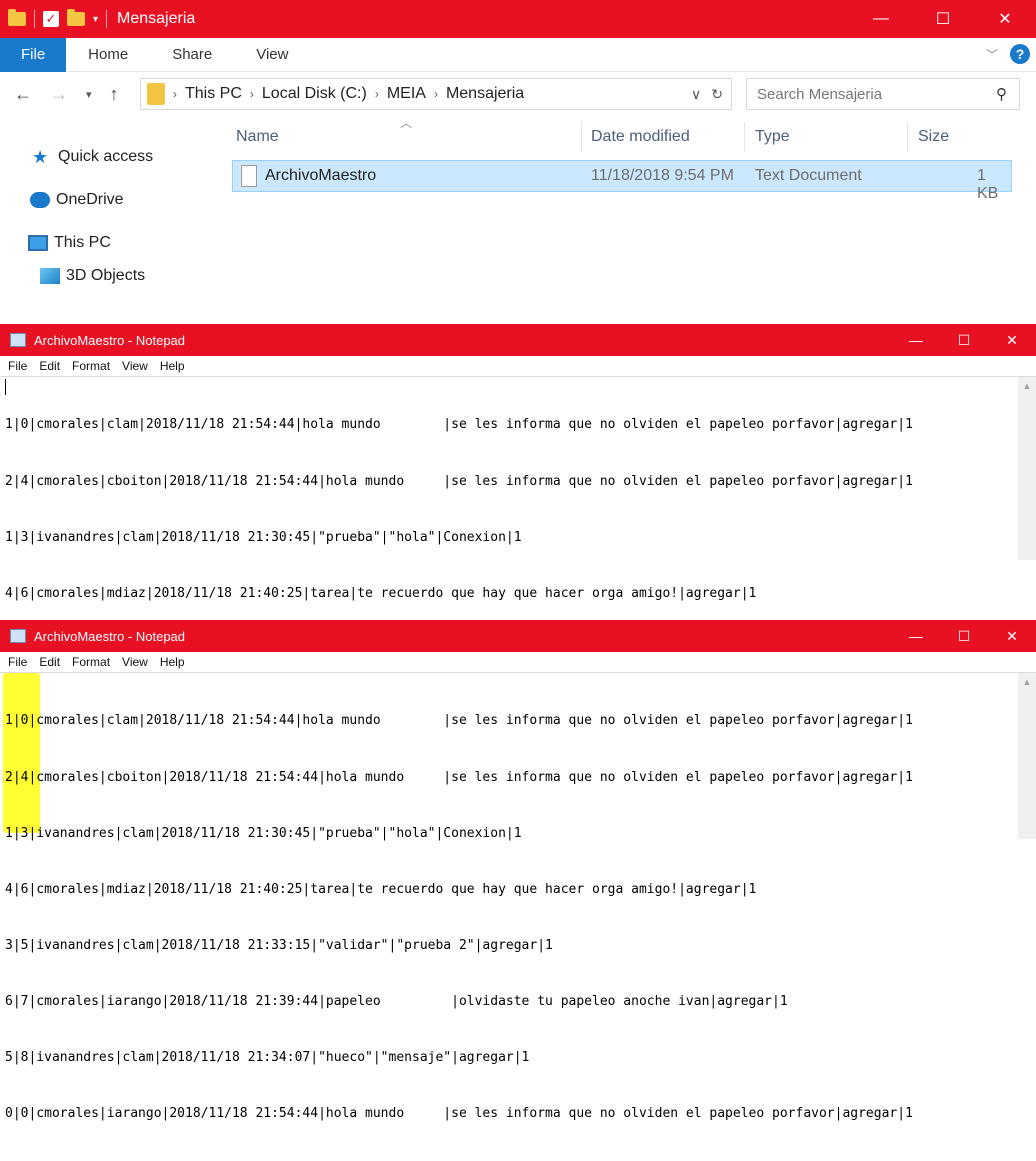  What do you see at coordinates (18, 340) in the screenshot?
I see `notepad-icon` at bounding box center [18, 340].